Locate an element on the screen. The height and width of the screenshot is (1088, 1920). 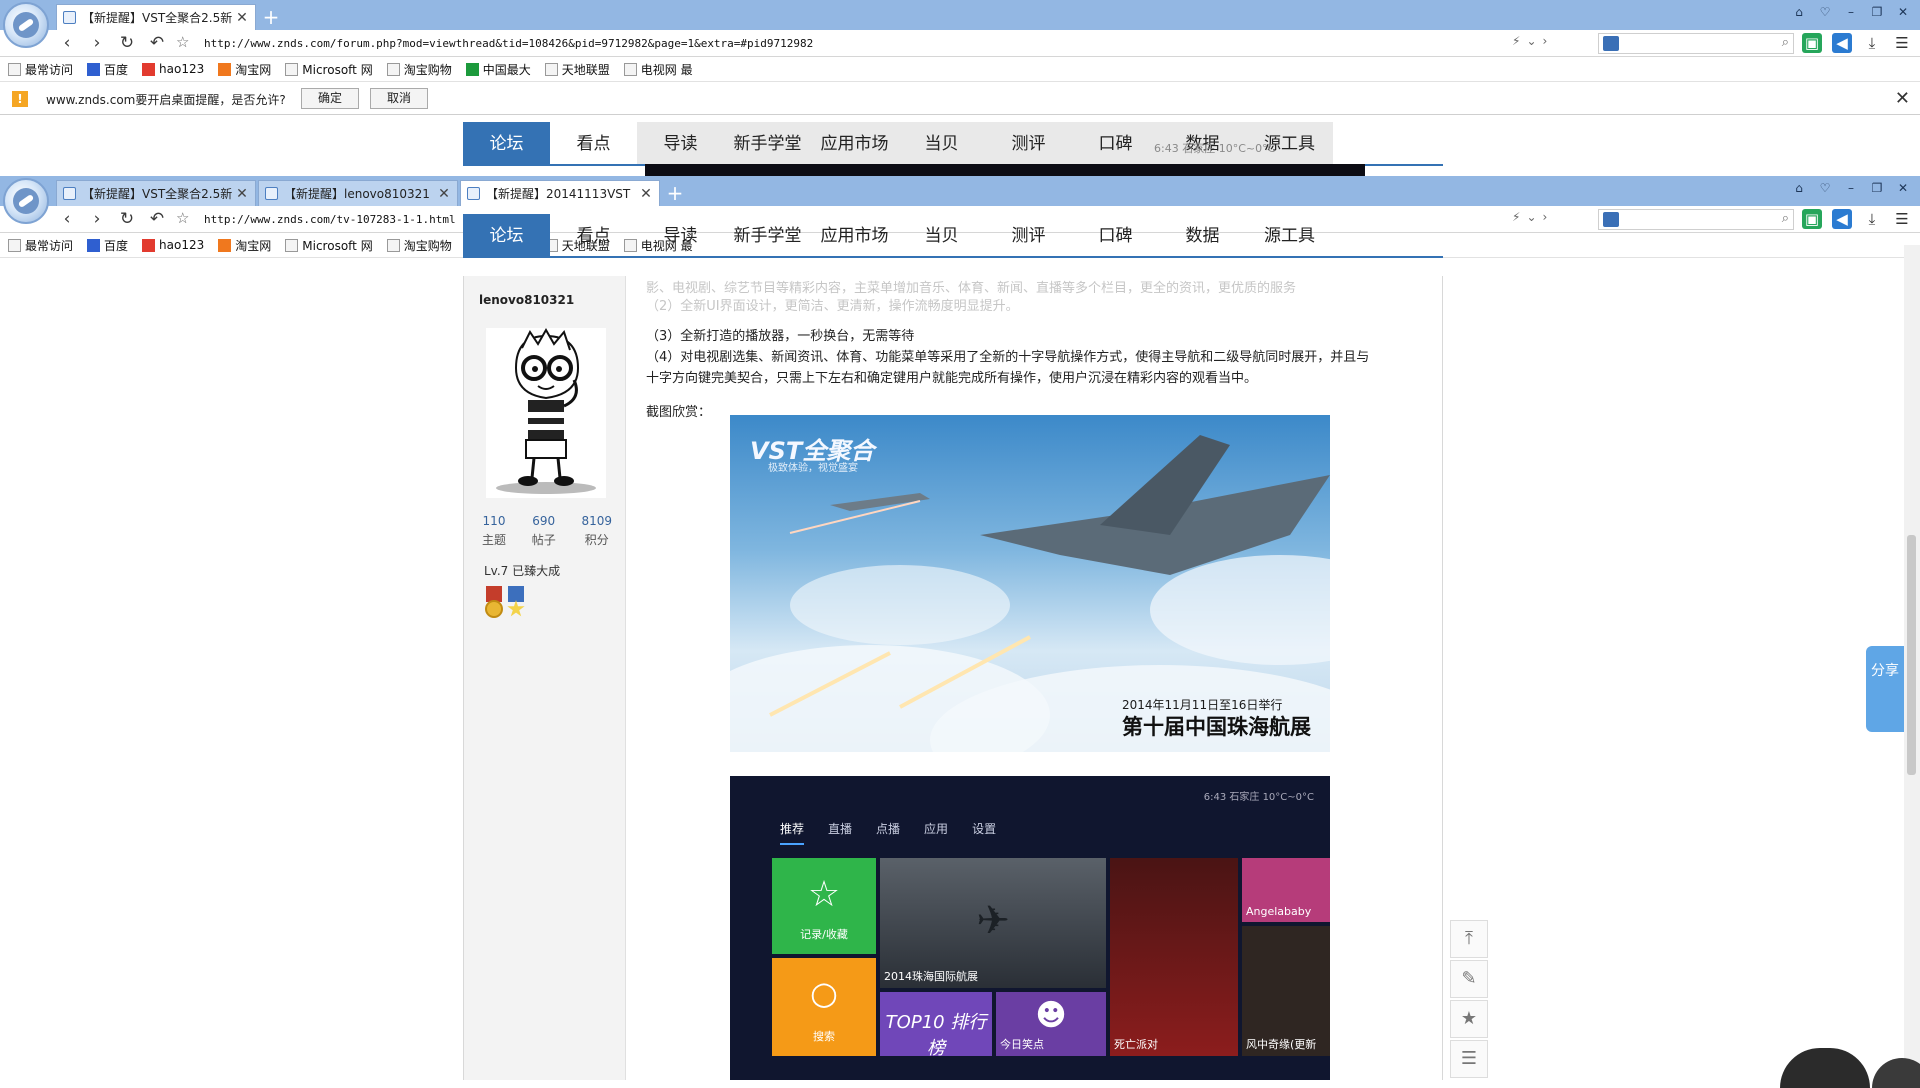
page-scrollbar is located at coordinates (1912, 662).